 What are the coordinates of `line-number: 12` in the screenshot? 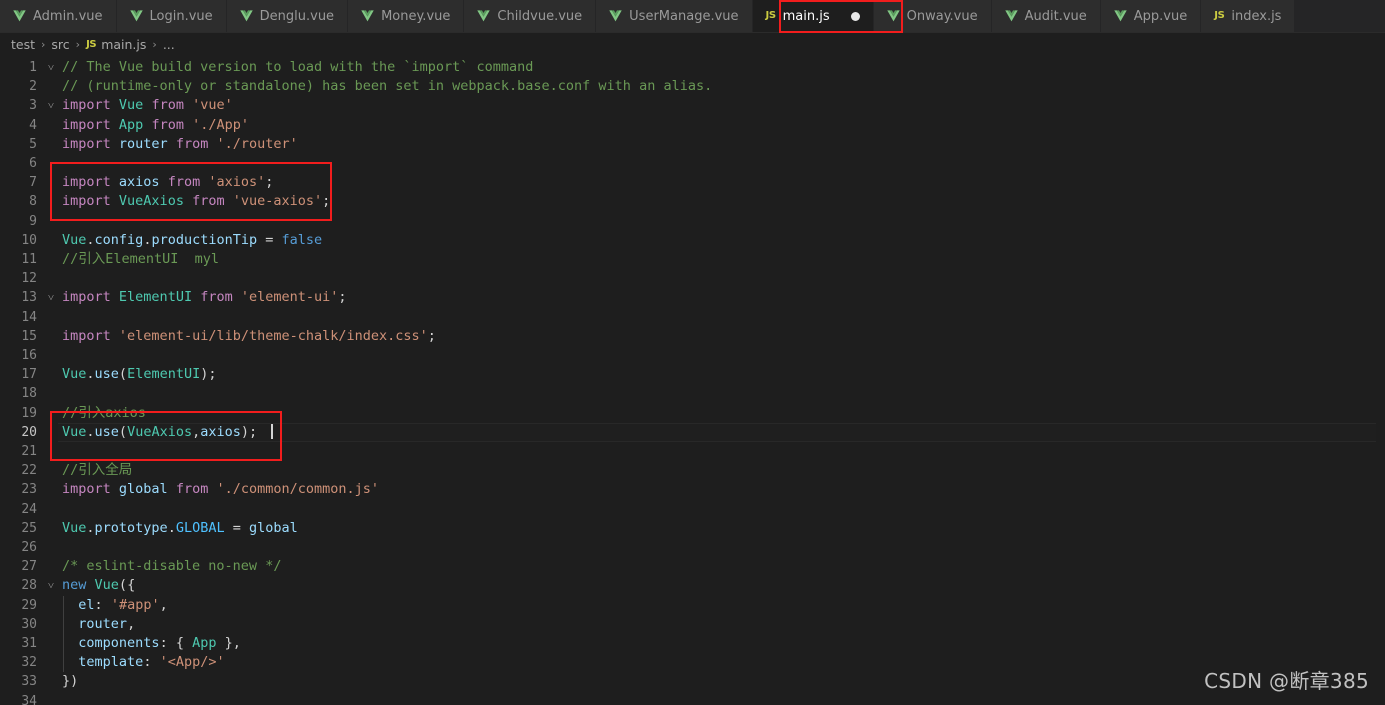 It's located at (29, 279).